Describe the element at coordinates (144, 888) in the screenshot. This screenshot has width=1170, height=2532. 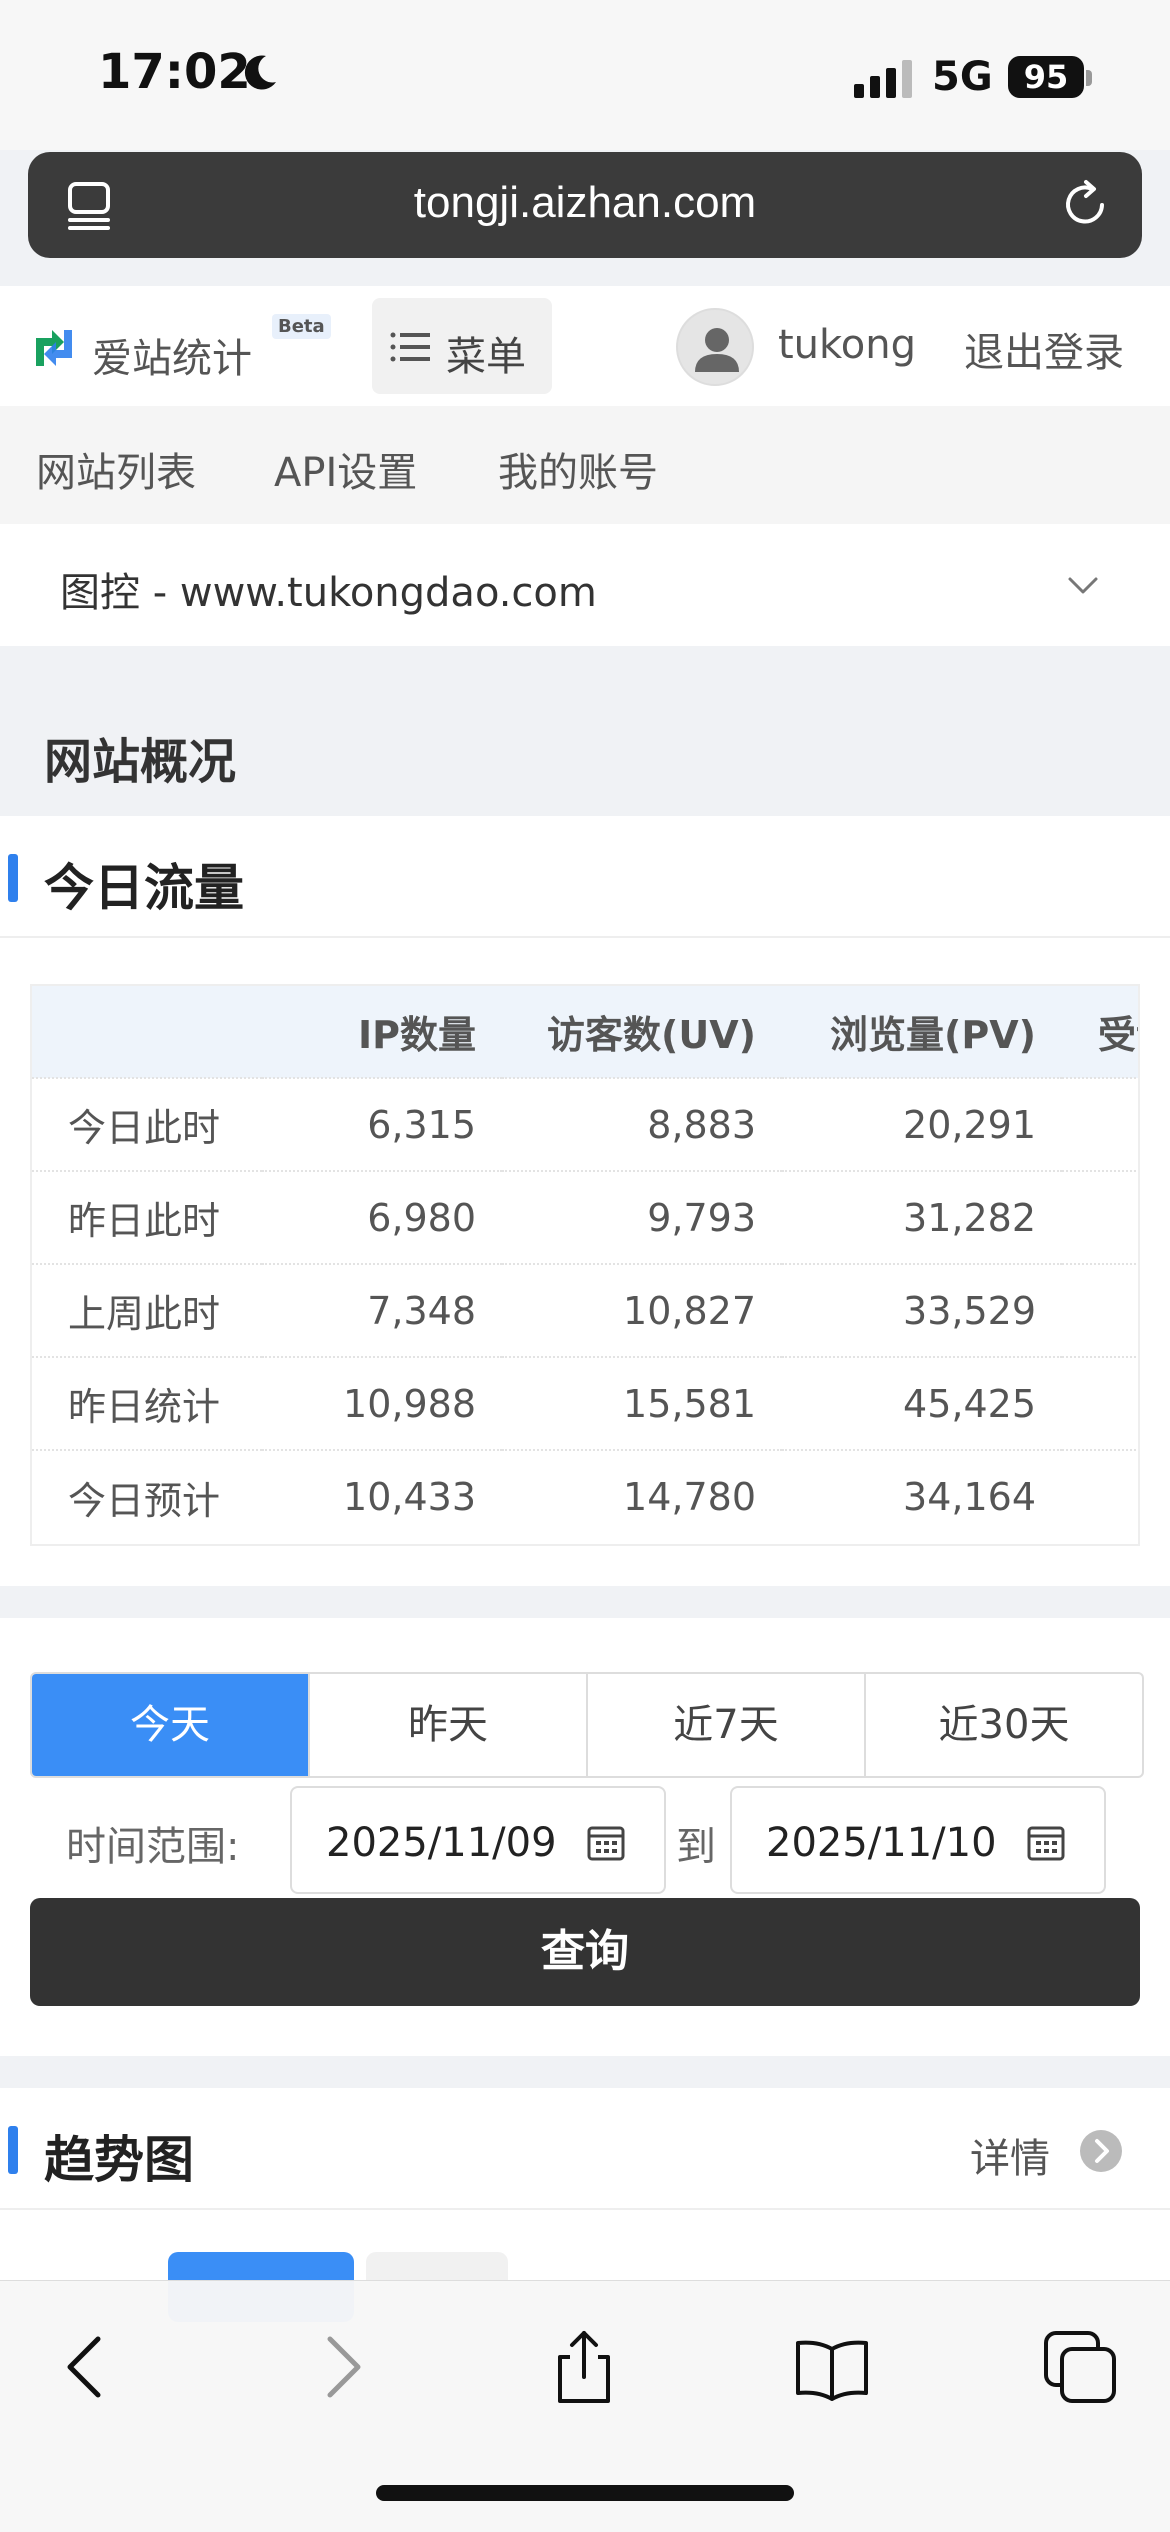
I see `today-traffic-title: 今日流量` at that location.